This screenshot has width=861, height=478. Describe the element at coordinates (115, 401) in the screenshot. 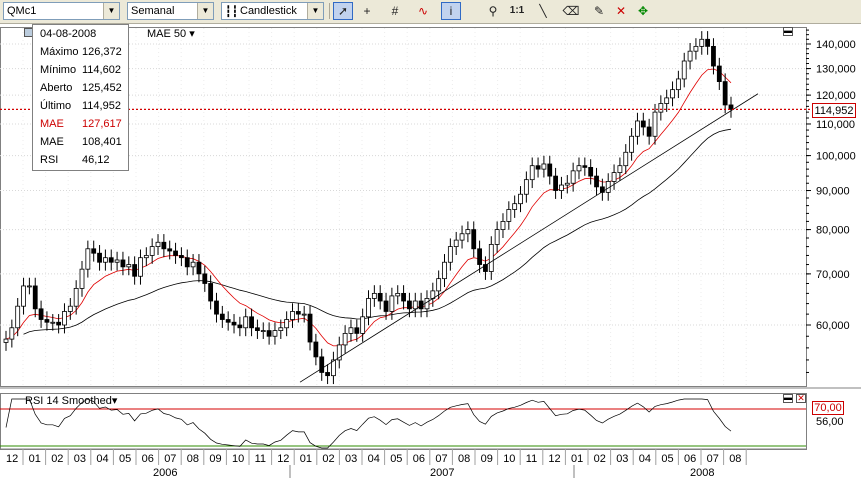

I see `rsi-dropdown-icon: ▾` at that location.